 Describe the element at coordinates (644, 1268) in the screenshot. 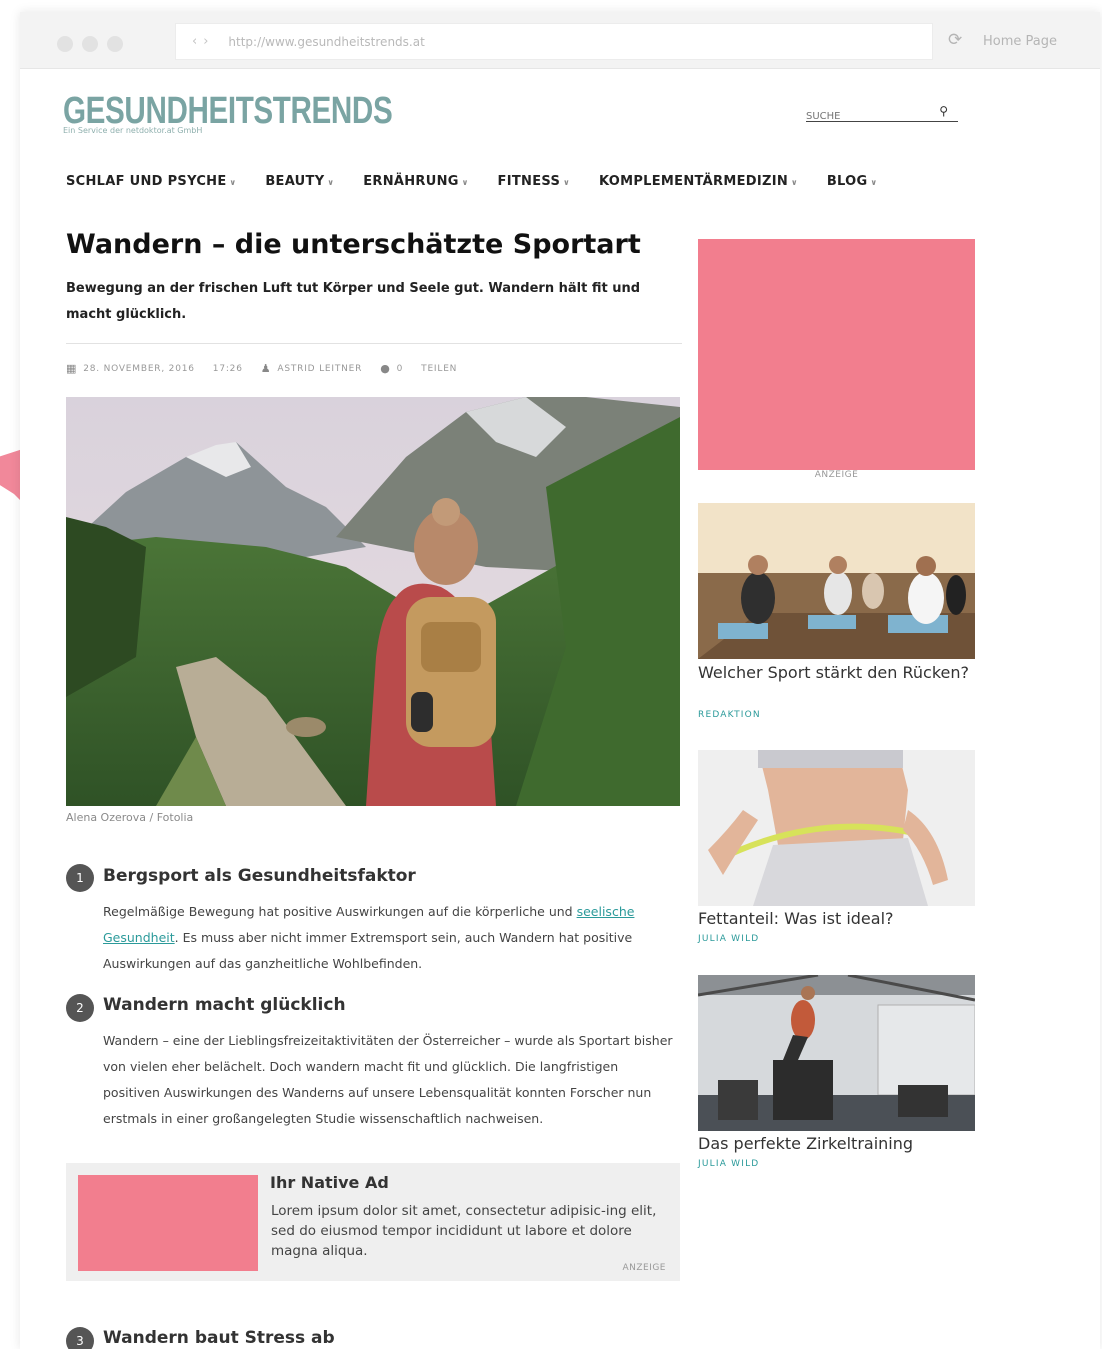

I see `native-ad-label: ANZEIGE` at that location.